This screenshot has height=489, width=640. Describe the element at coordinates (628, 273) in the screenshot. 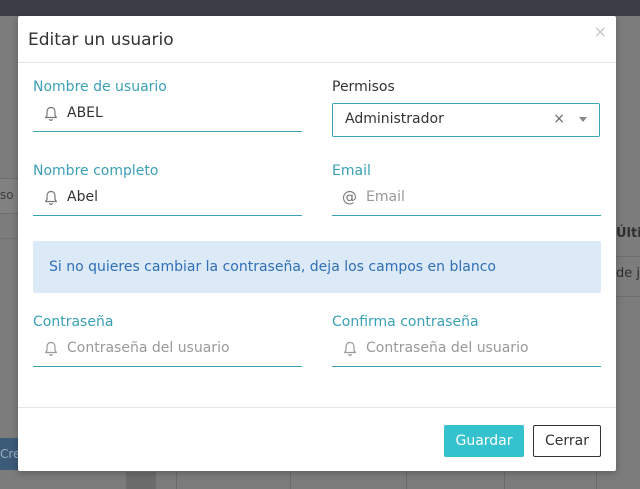

I see `bg-table-cell: de j` at that location.